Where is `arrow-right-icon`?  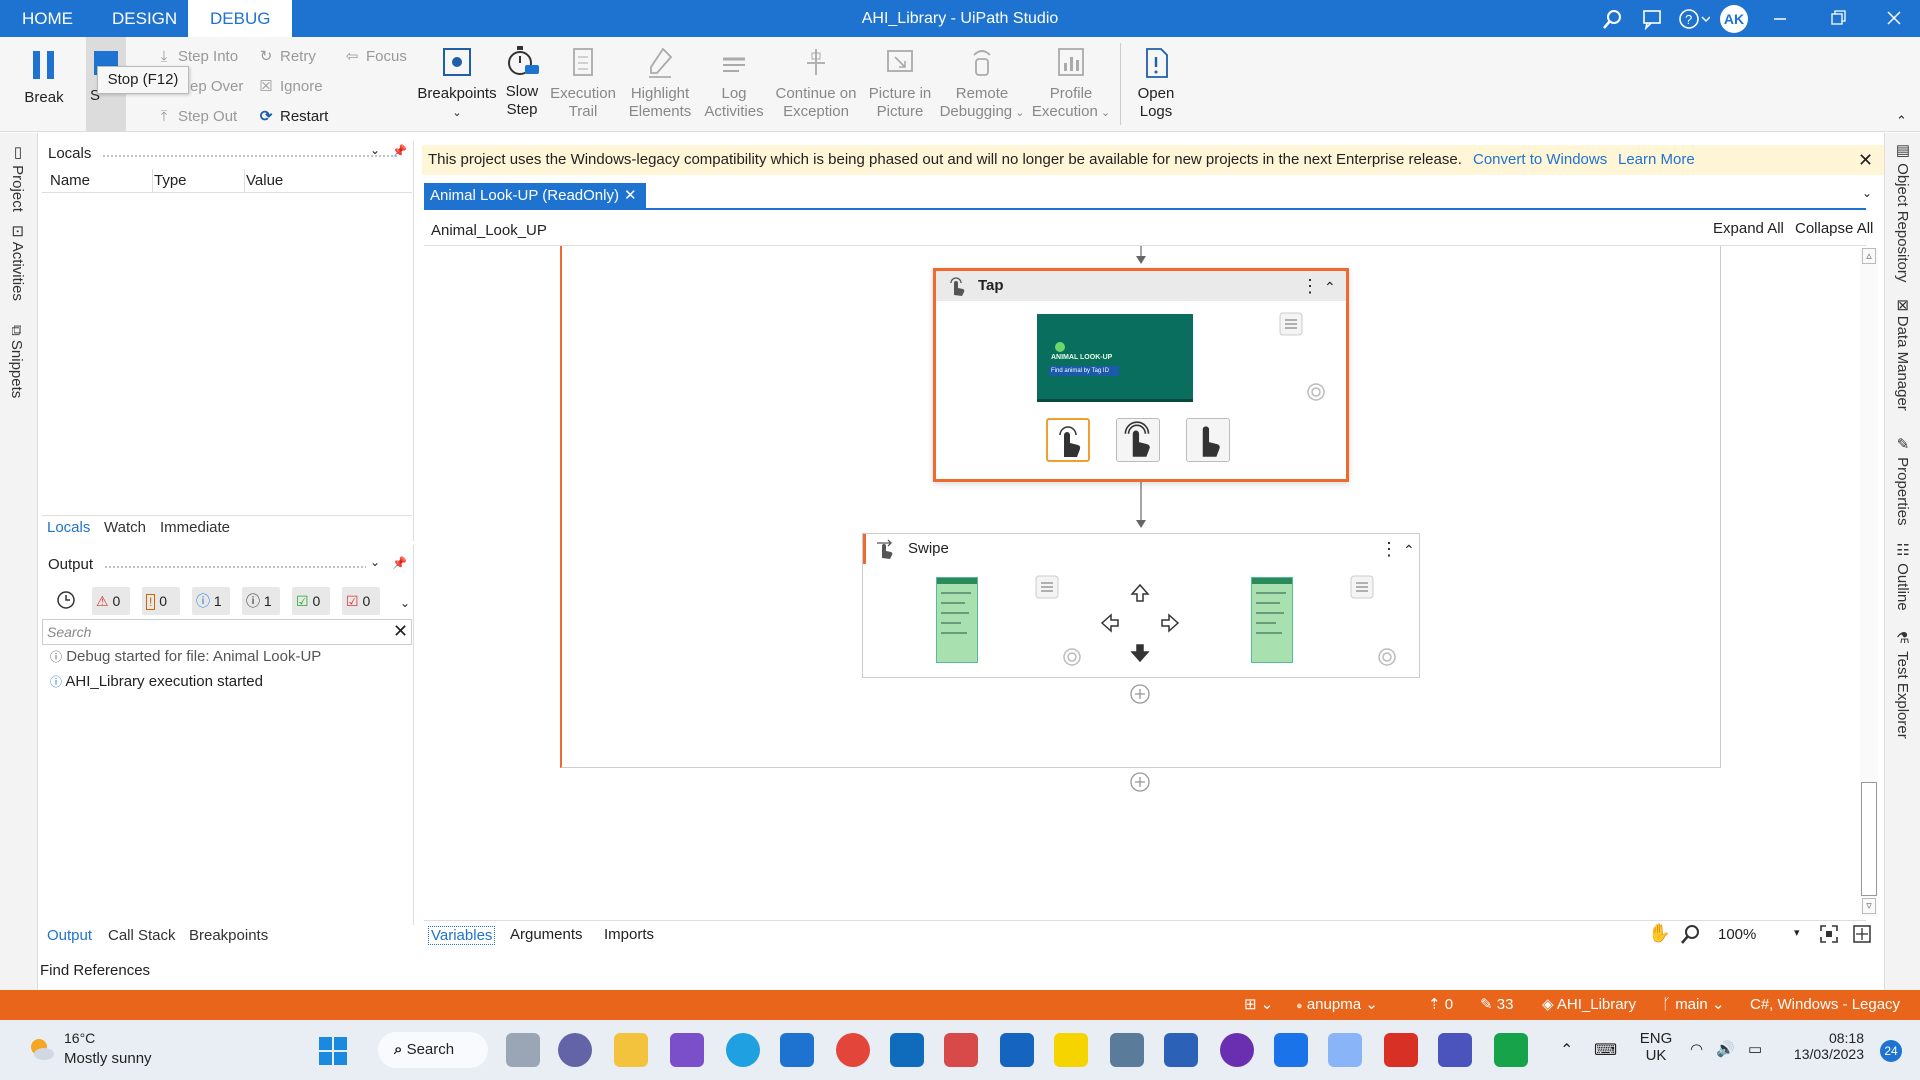
arrow-right-icon is located at coordinates (1170, 623).